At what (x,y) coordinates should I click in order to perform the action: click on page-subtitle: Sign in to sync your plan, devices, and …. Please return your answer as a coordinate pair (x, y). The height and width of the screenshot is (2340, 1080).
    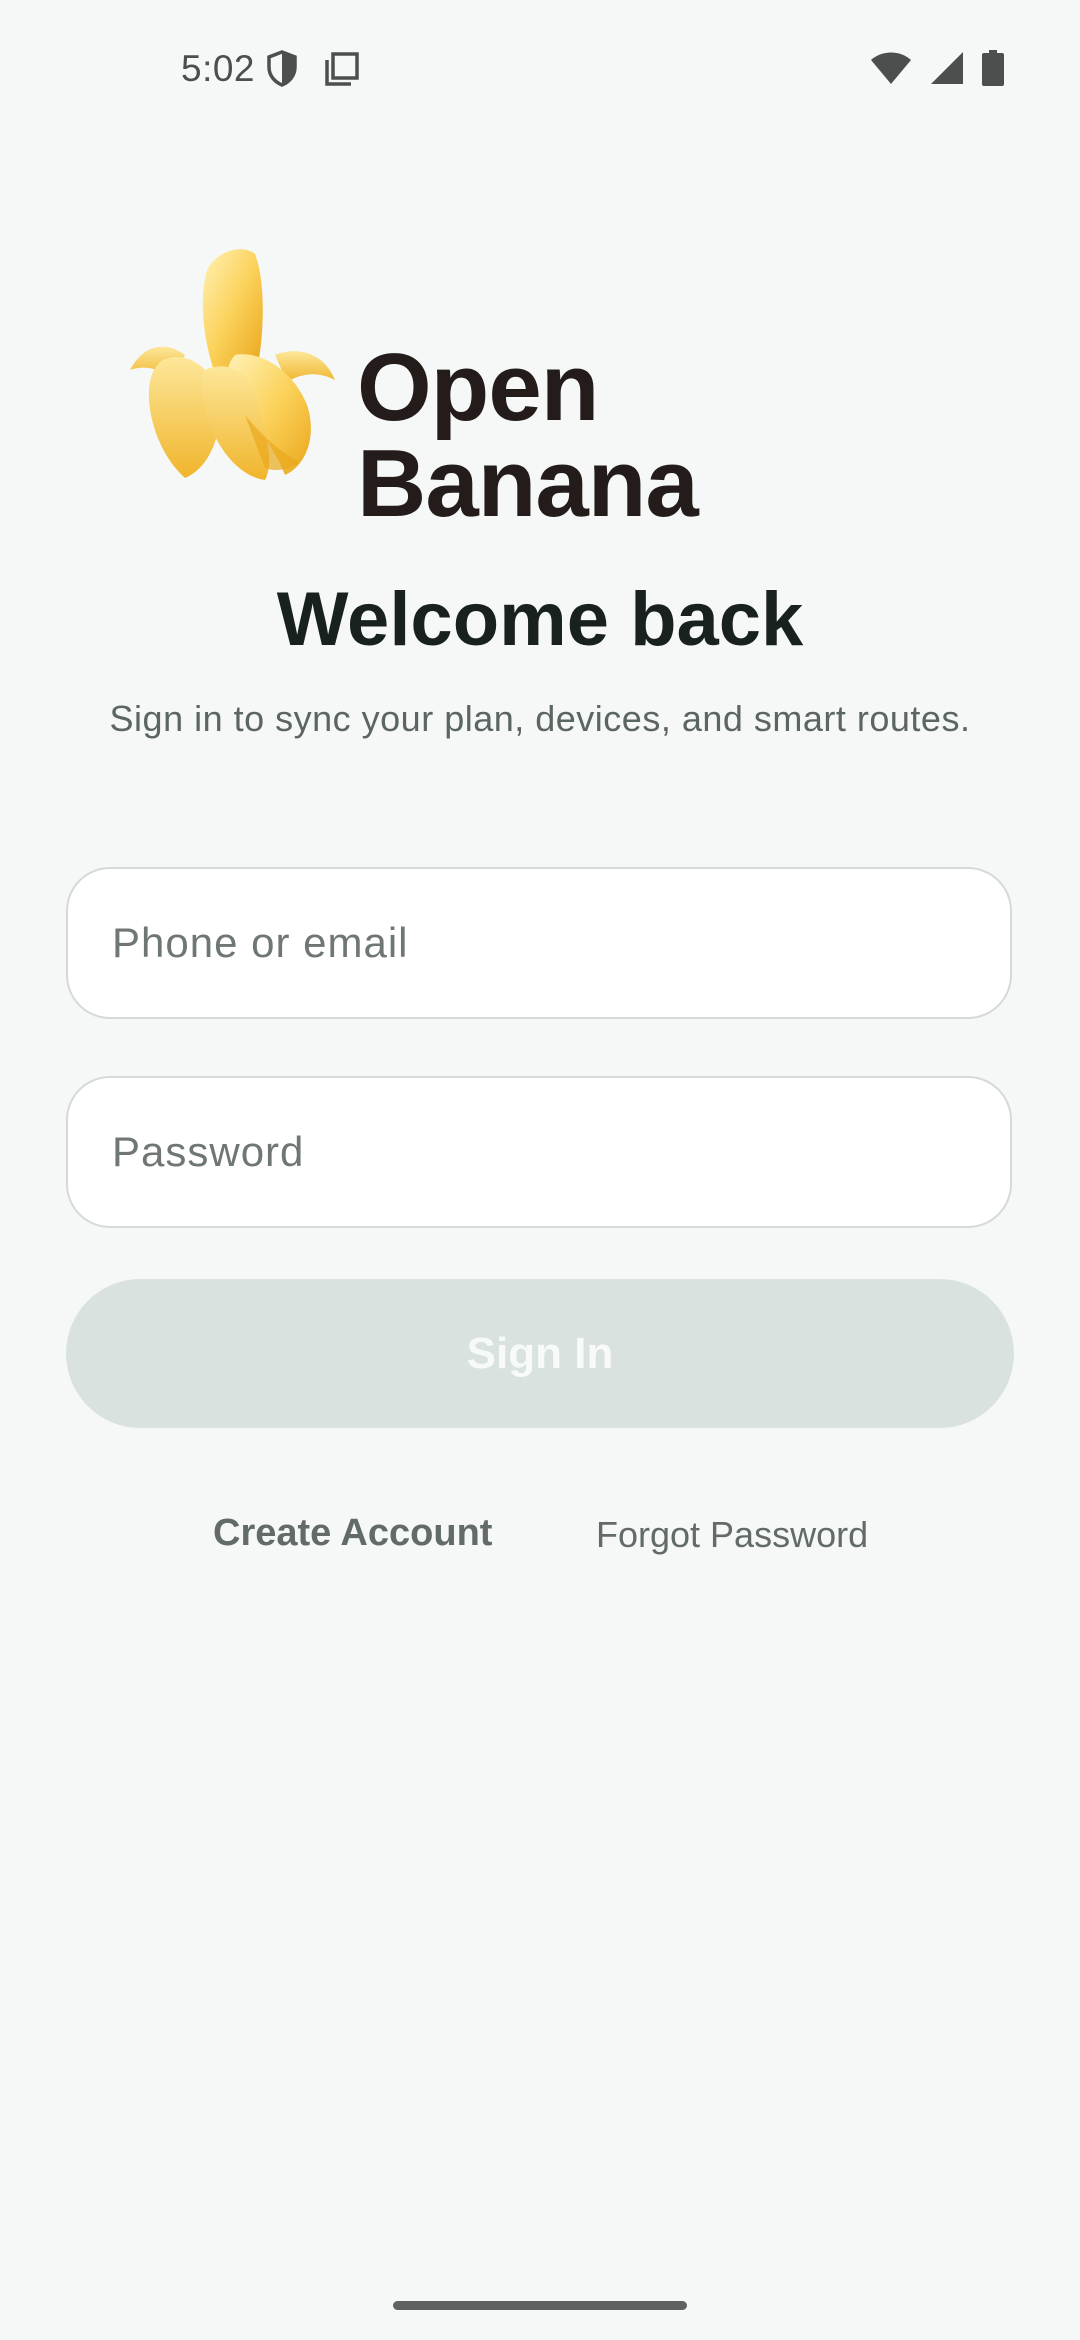
    Looking at the image, I should click on (540, 718).